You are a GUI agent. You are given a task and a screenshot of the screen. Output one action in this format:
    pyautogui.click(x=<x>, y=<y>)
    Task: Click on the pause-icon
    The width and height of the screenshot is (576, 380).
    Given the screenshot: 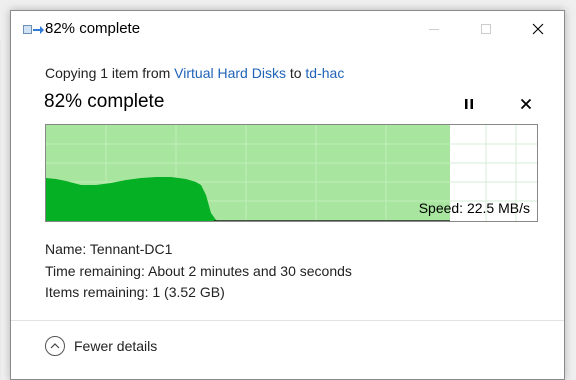 What is the action you would take?
    pyautogui.click(x=469, y=104)
    